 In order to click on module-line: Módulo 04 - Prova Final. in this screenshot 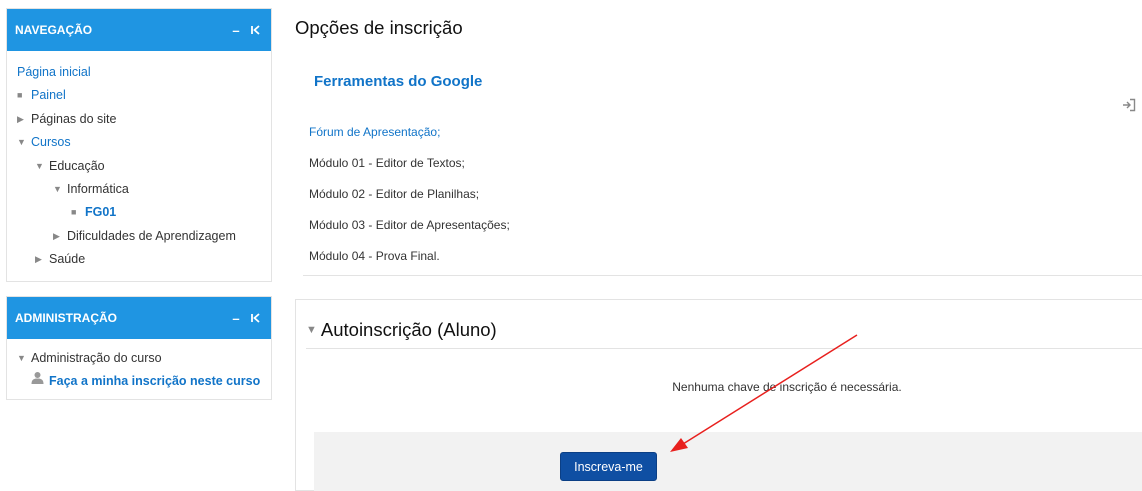, I will do `click(374, 256)`.